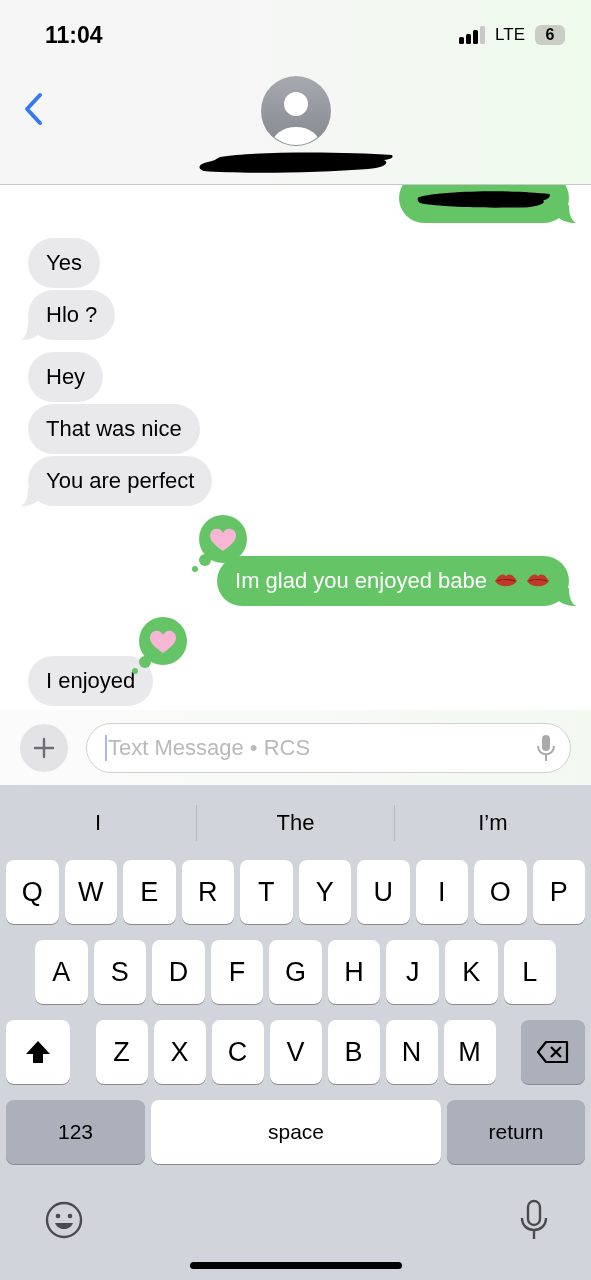 This screenshot has width=591, height=1280. What do you see at coordinates (295, 972) in the screenshot?
I see `key: G` at bounding box center [295, 972].